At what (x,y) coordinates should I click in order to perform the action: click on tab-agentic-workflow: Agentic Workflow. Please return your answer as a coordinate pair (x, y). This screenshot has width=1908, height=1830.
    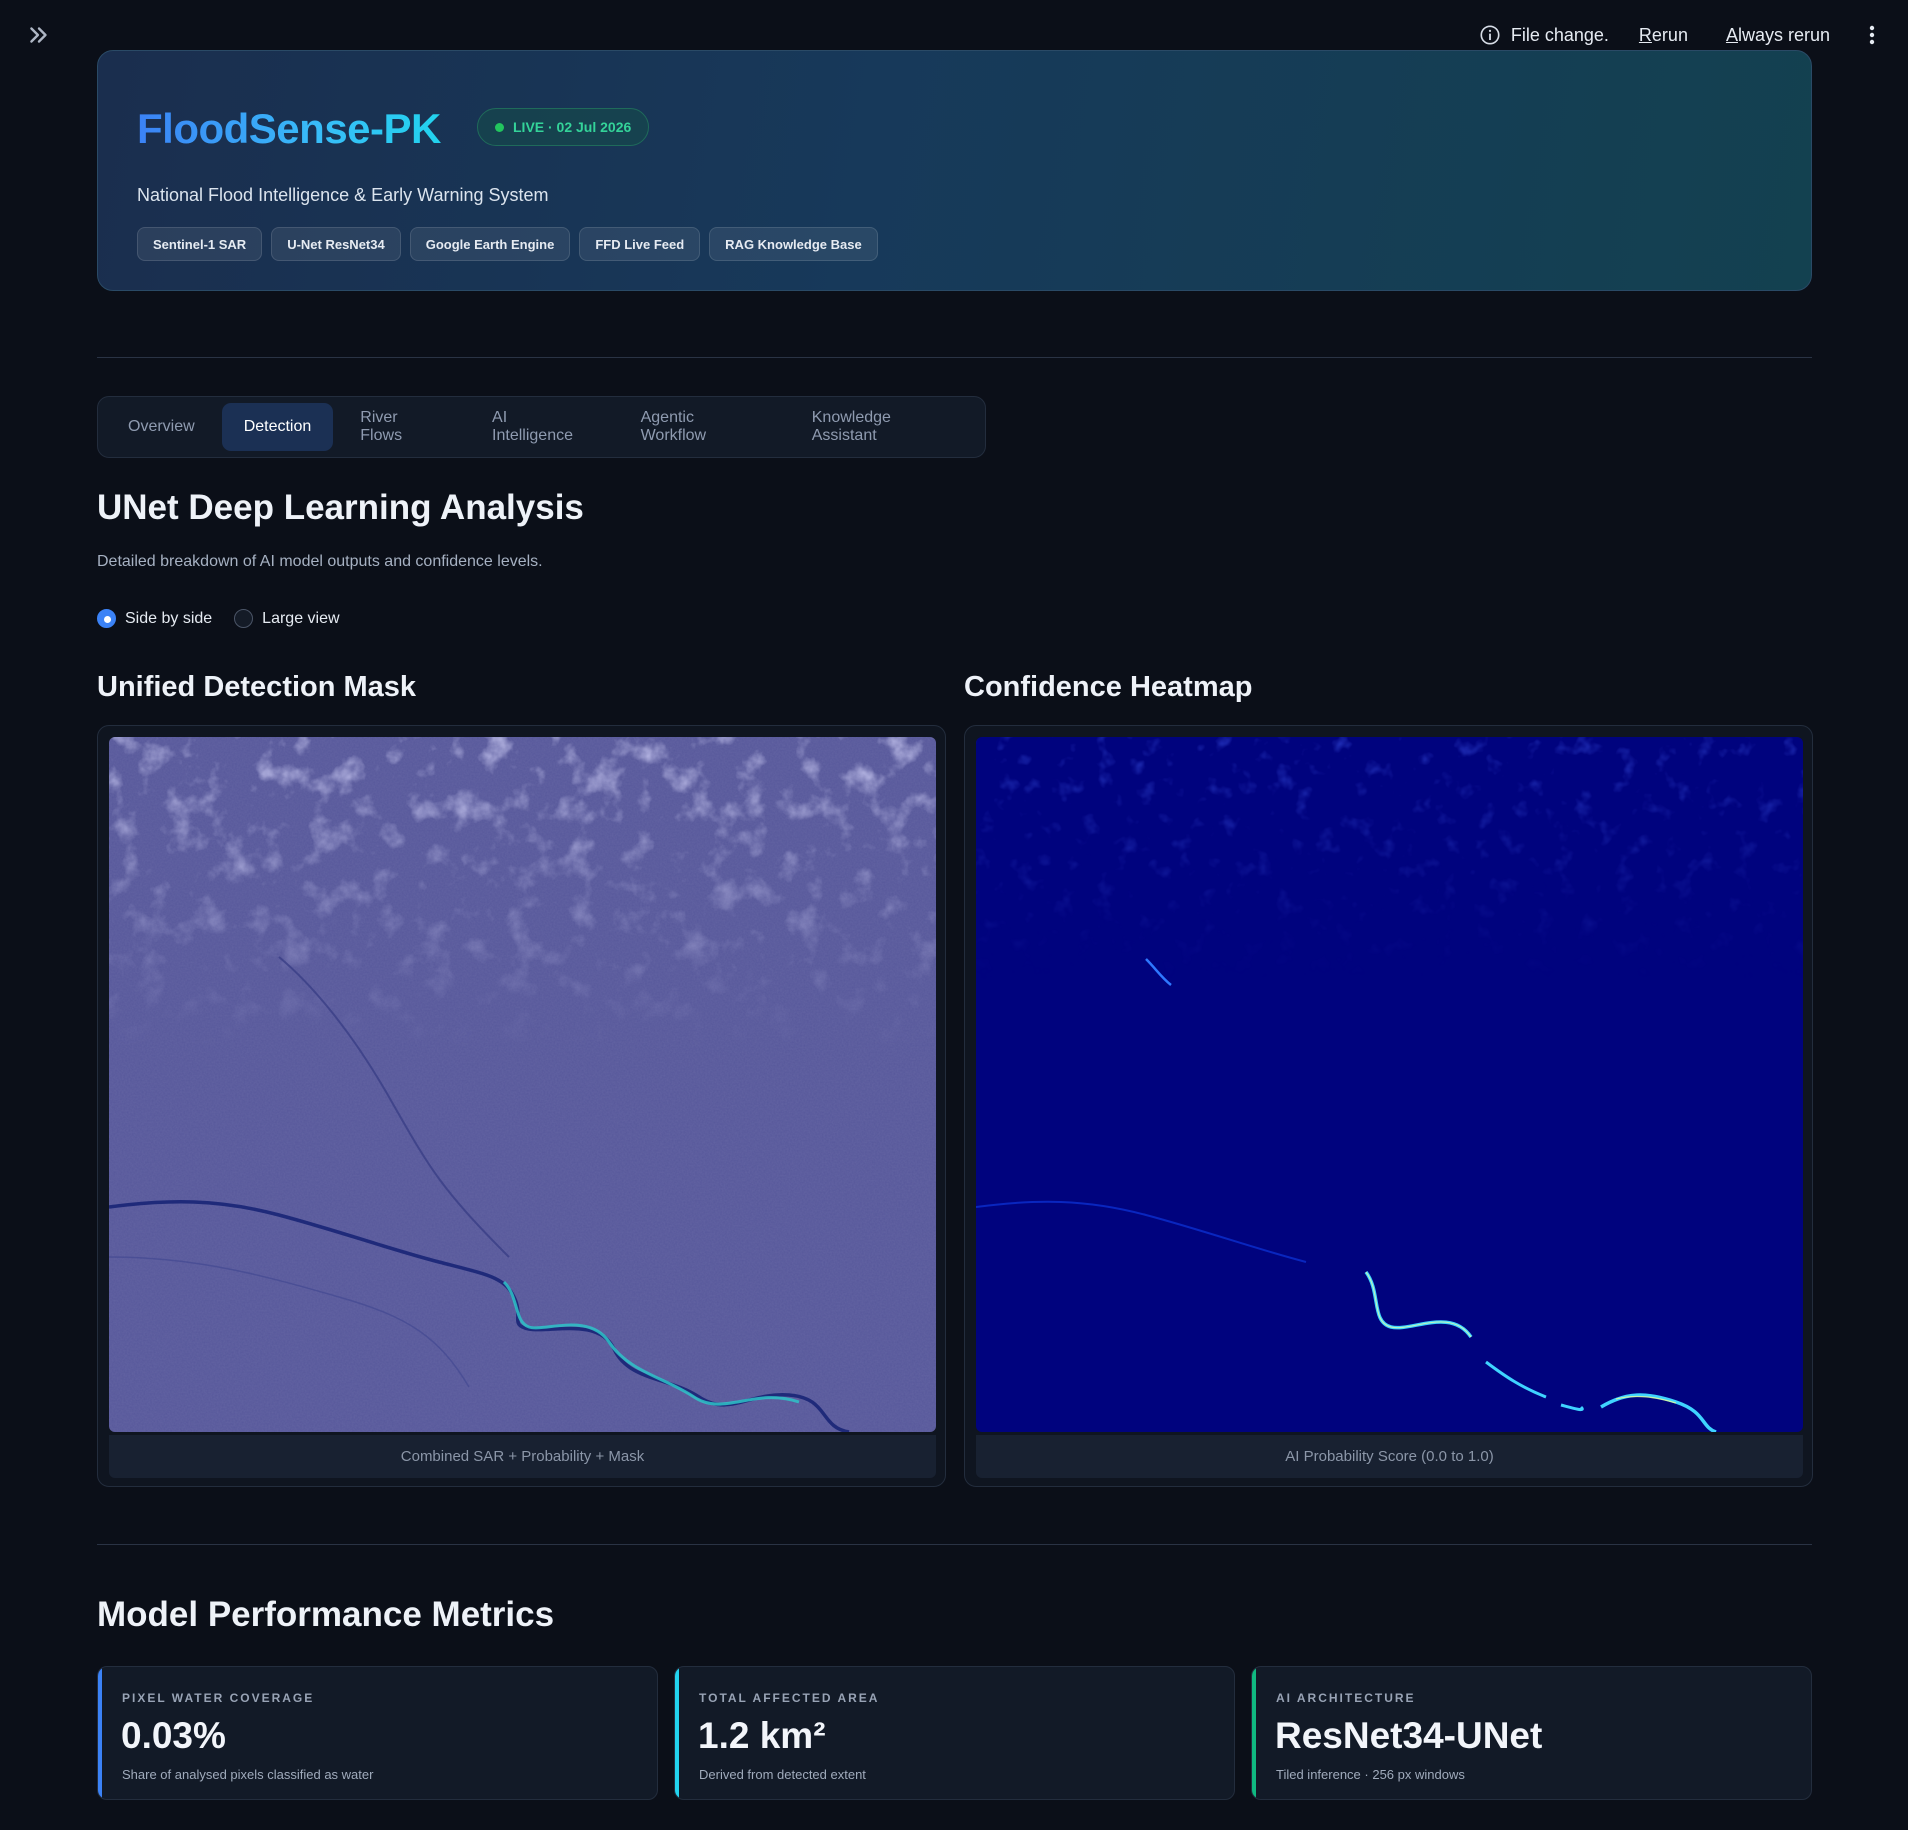
    Looking at the image, I should click on (702, 427).